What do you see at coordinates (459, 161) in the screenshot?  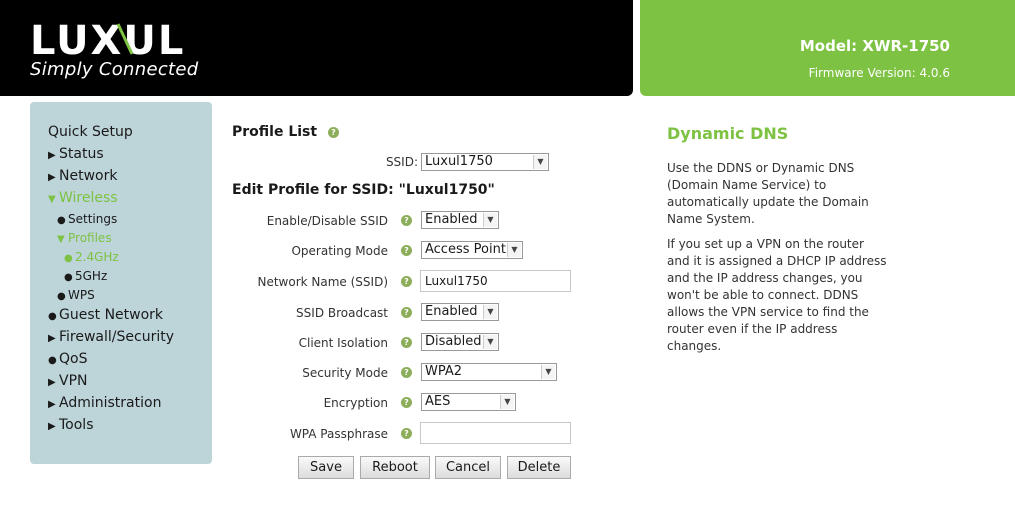 I see `ssid-select-value: Luxul1750` at bounding box center [459, 161].